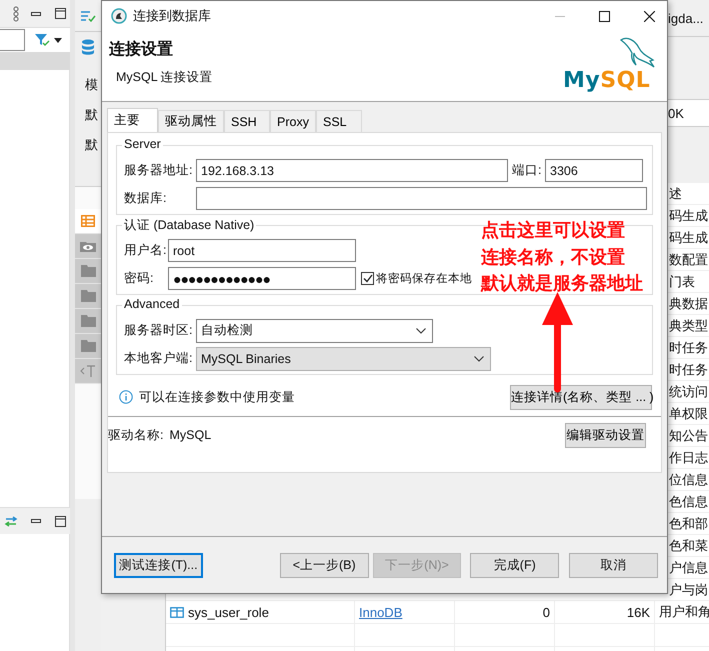 The width and height of the screenshot is (709, 651). What do you see at coordinates (352, 170) in the screenshot?
I see `host-input: 192.168.3.13` at bounding box center [352, 170].